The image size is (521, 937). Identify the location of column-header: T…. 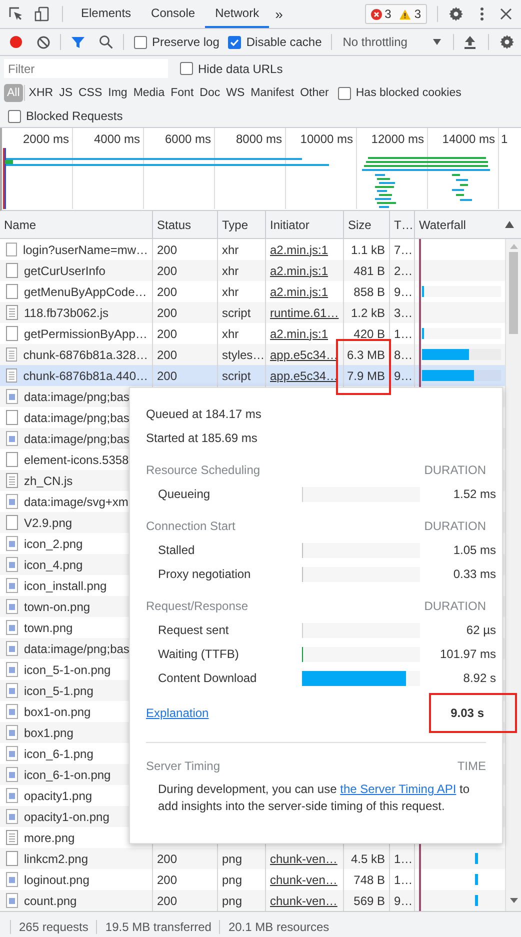
(402, 224).